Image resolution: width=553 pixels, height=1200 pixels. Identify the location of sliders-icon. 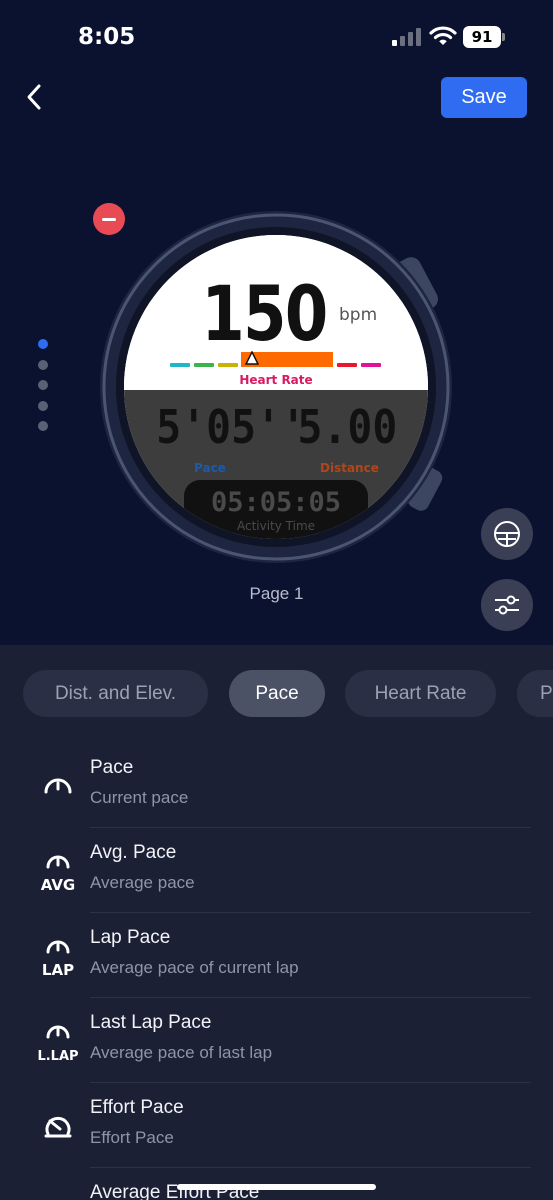
(507, 605).